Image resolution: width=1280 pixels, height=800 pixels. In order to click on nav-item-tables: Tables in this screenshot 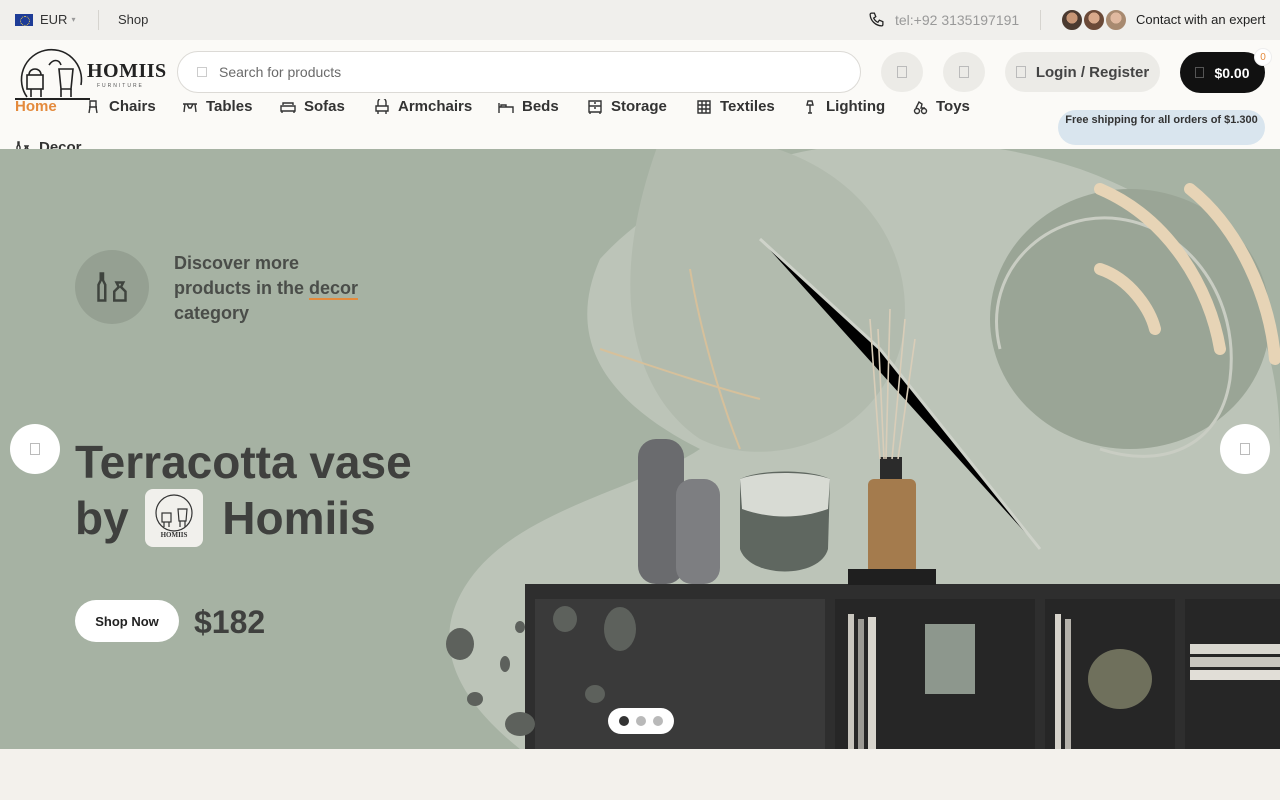, I will do `click(217, 106)`.